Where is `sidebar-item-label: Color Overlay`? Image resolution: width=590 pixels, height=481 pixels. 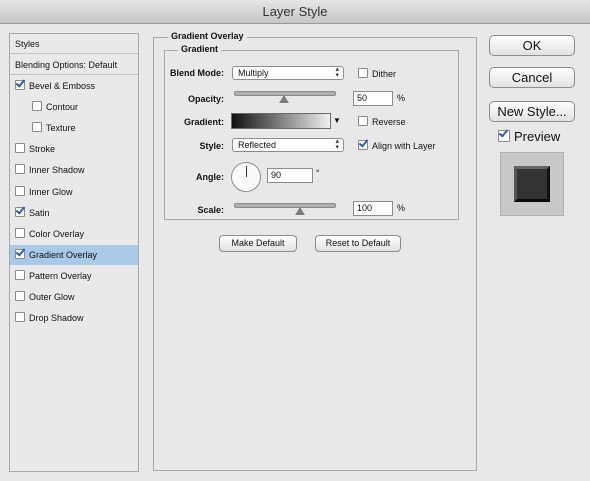
sidebar-item-label: Color Overlay is located at coordinates (57, 233).